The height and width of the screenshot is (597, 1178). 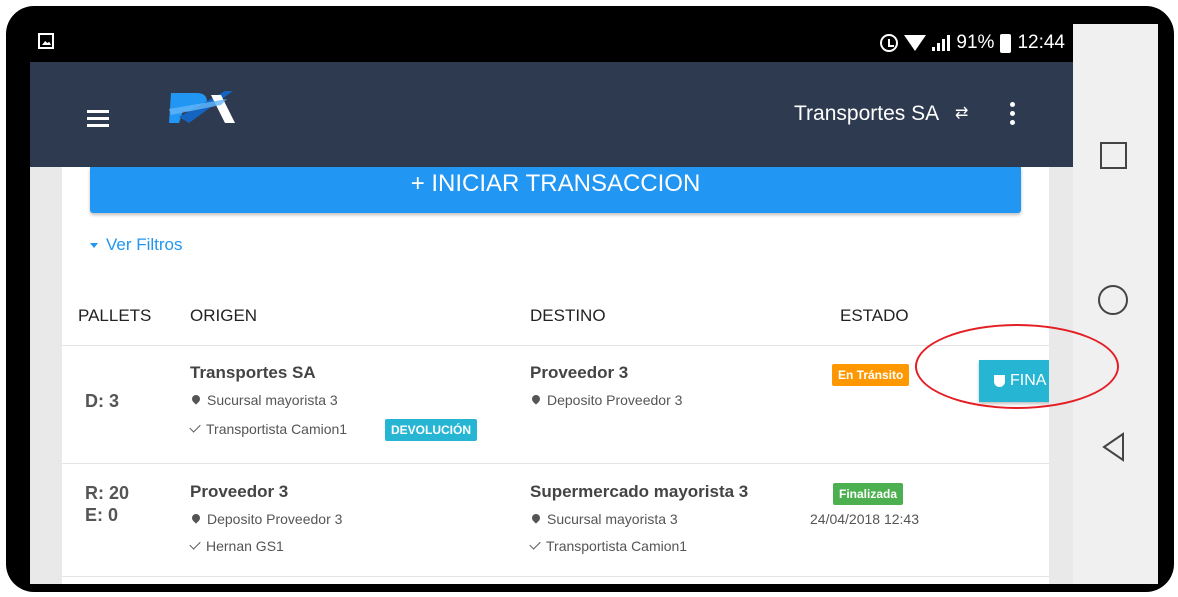 What do you see at coordinates (115, 315) in the screenshot?
I see `header-pallets: PALLETS` at bounding box center [115, 315].